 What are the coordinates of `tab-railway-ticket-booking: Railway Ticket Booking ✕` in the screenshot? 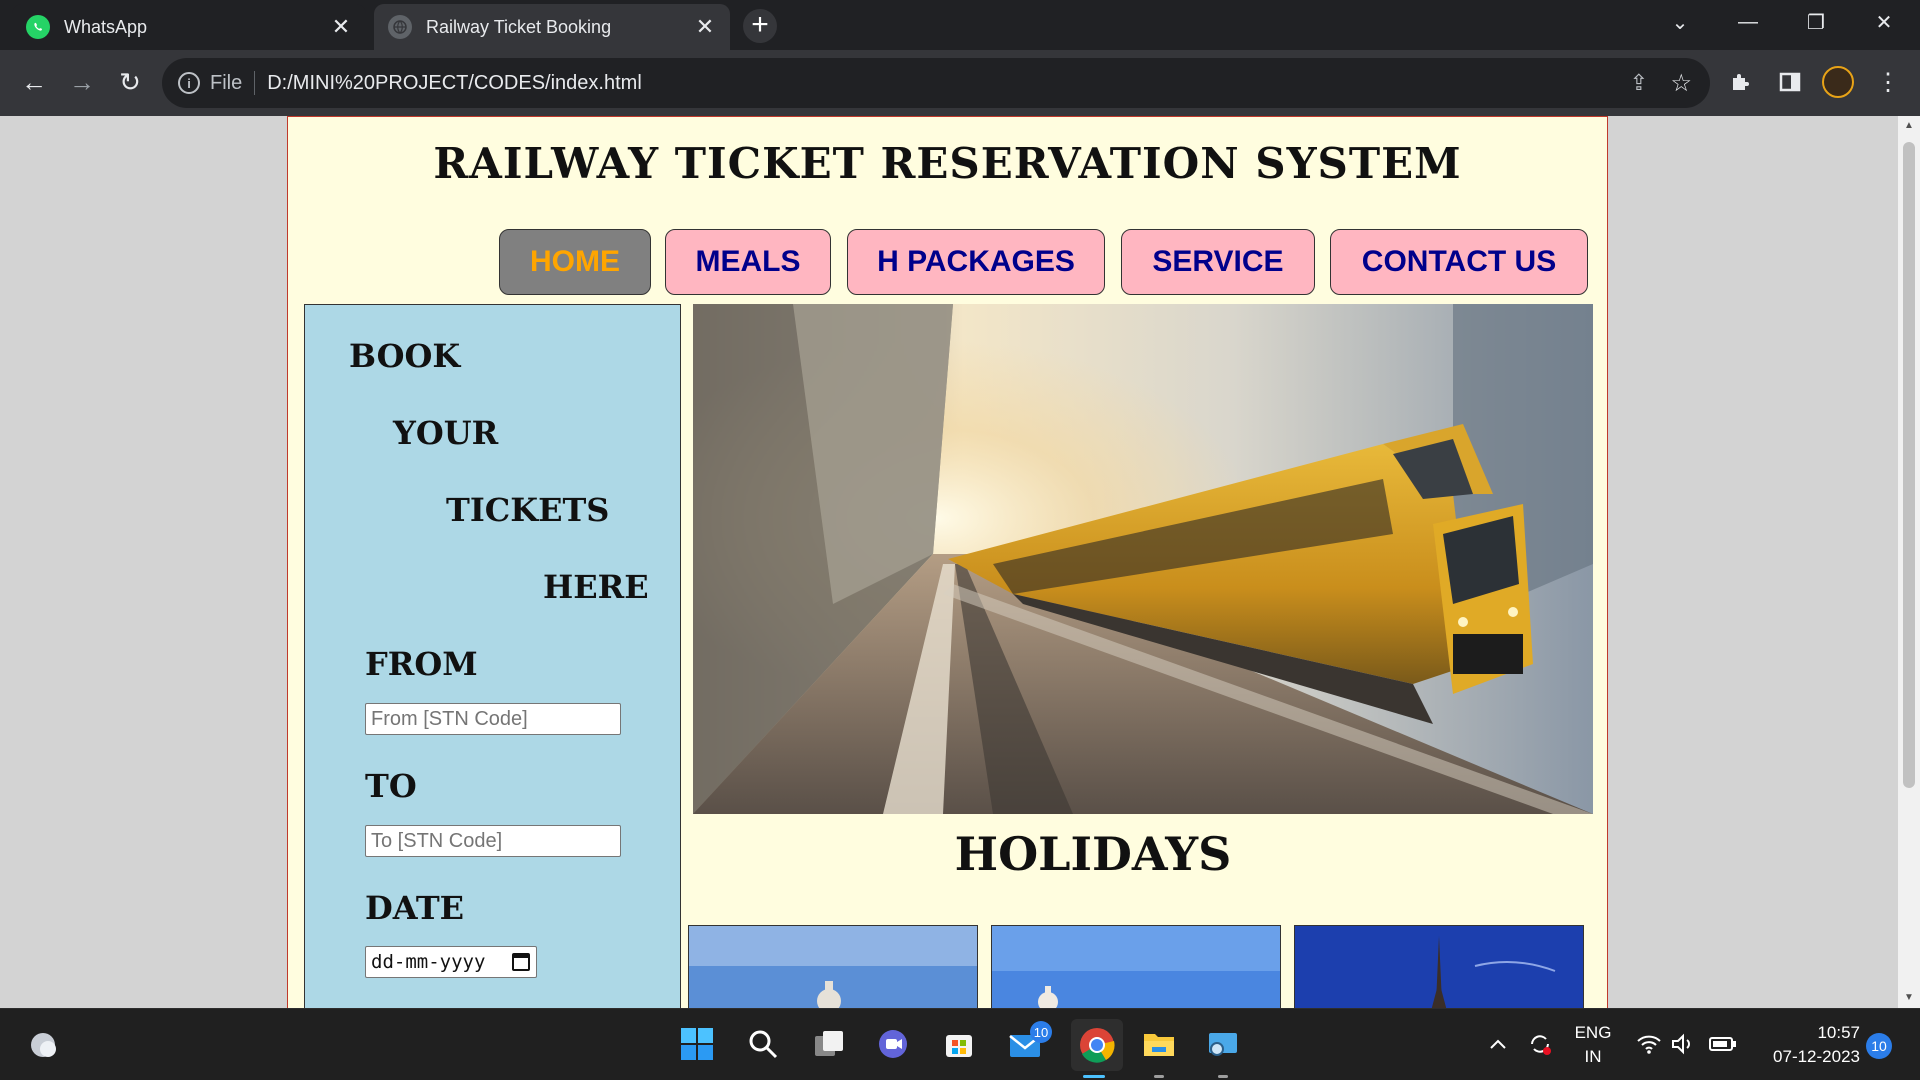 It's located at (552, 27).